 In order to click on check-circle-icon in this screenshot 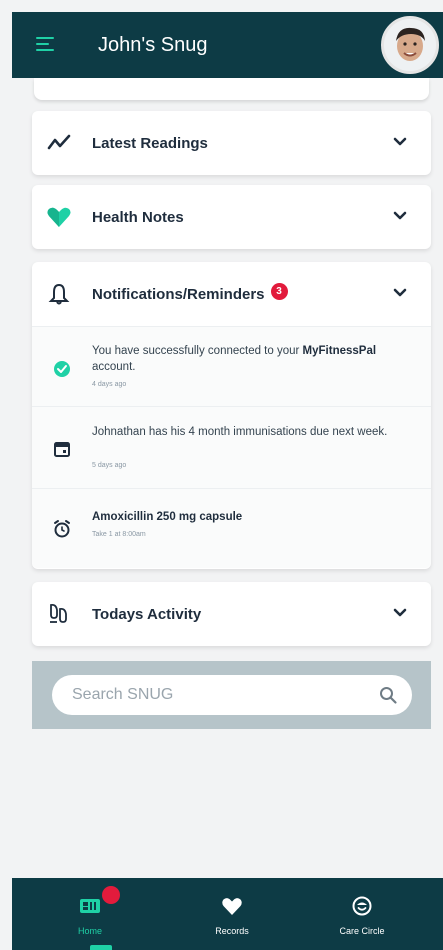, I will do `click(62, 369)`.